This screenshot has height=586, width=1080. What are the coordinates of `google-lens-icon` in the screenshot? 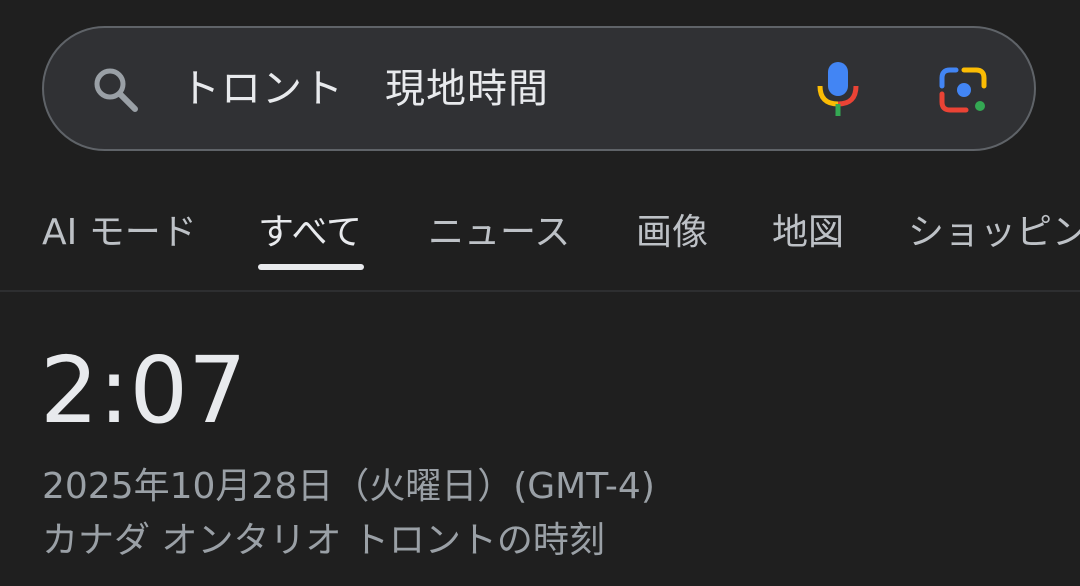 It's located at (964, 90).